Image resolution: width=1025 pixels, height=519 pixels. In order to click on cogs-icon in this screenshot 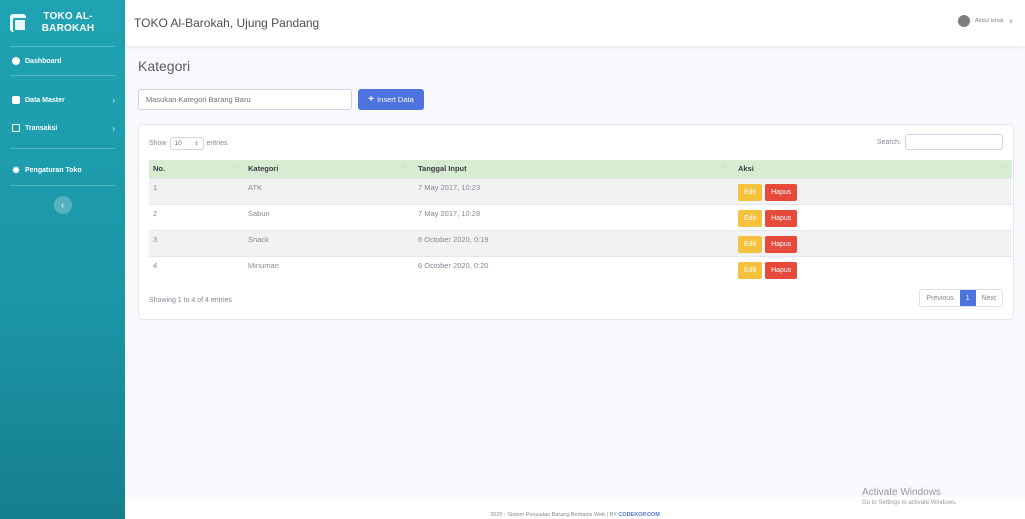, I will do `click(16, 170)`.